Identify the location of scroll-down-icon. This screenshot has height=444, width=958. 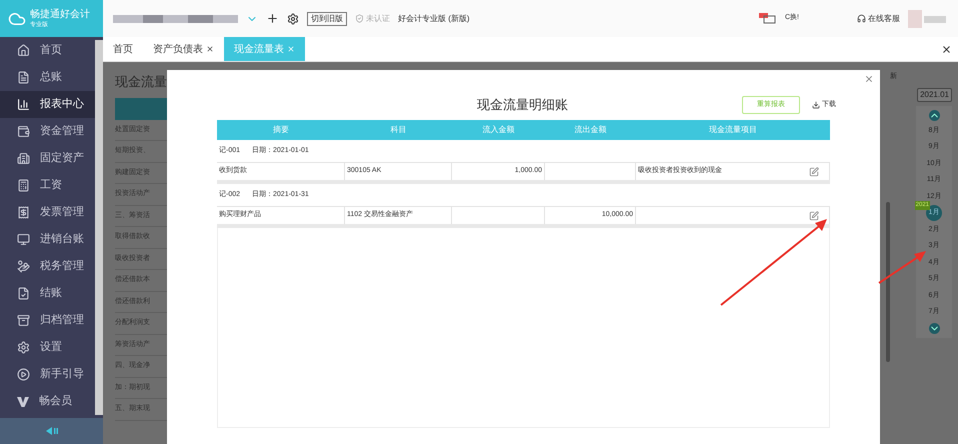
(934, 328).